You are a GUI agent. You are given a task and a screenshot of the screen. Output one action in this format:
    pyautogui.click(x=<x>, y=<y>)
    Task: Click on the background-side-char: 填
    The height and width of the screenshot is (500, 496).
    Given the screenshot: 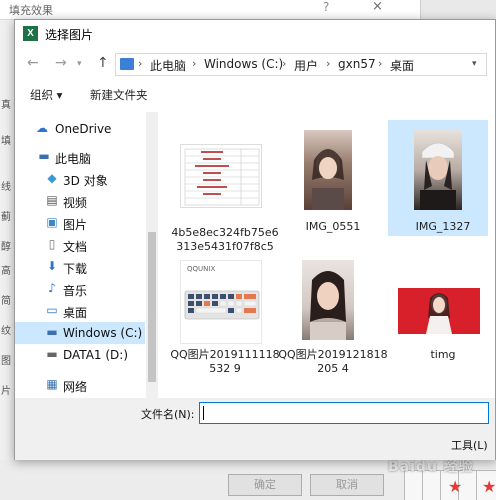 What is the action you would take?
    pyautogui.click(x=6, y=141)
    